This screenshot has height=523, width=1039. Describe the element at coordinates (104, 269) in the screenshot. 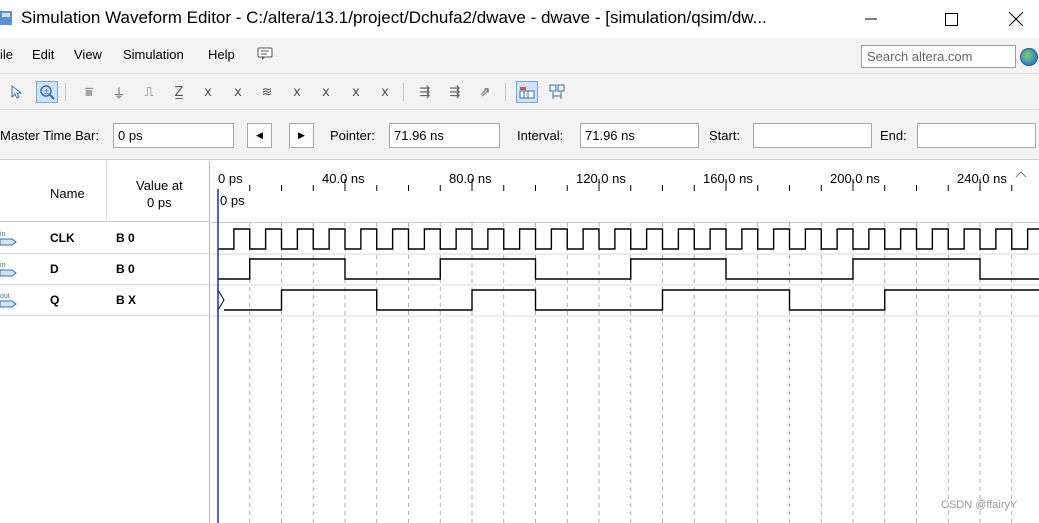

I see `signal-row-d: in D B 0` at that location.